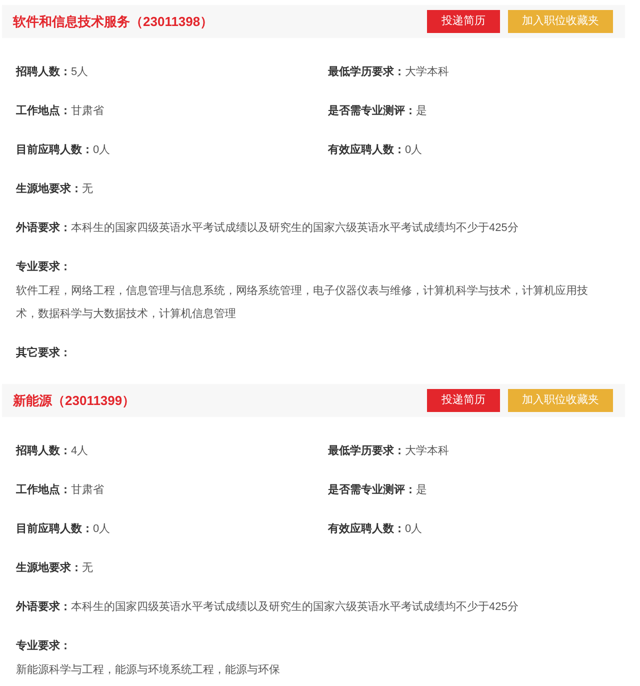 The width and height of the screenshot is (640, 686). Describe the element at coordinates (79, 452) in the screenshot. I see `field-value: 4人` at that location.